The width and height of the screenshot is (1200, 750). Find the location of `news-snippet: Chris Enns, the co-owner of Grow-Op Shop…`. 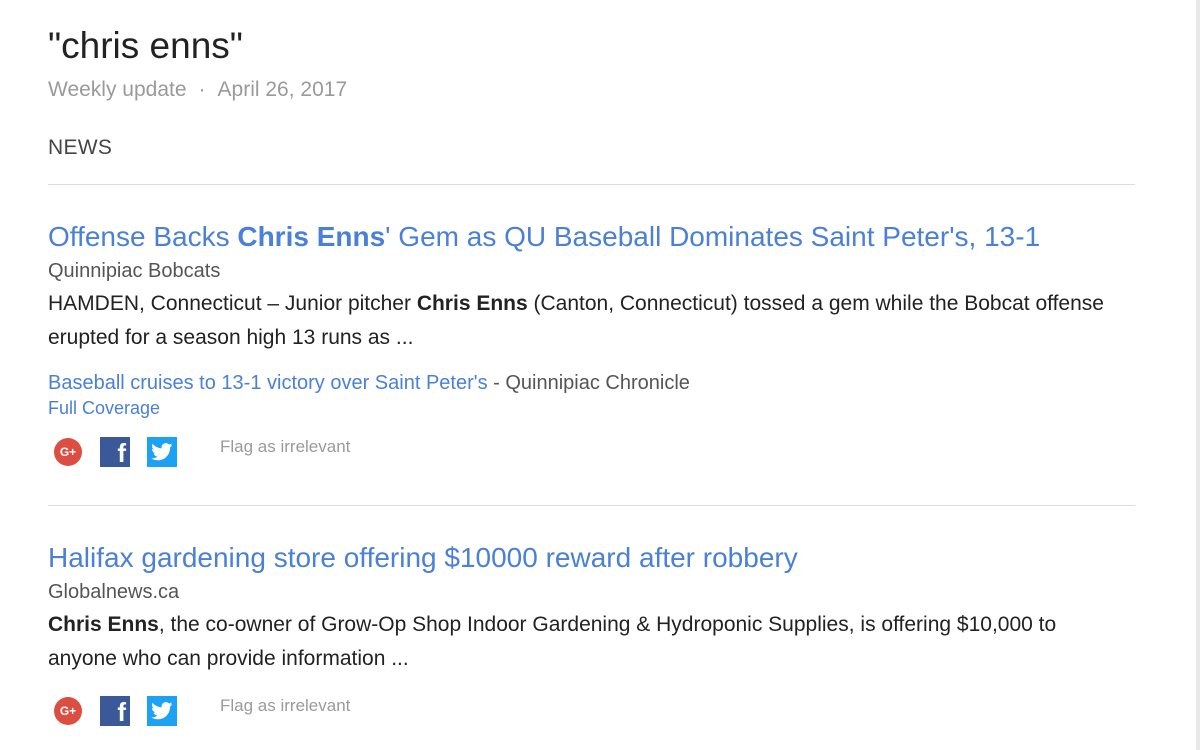

news-snippet: Chris Enns, the co-owner of Grow-Op Shop… is located at coordinates (588, 642).